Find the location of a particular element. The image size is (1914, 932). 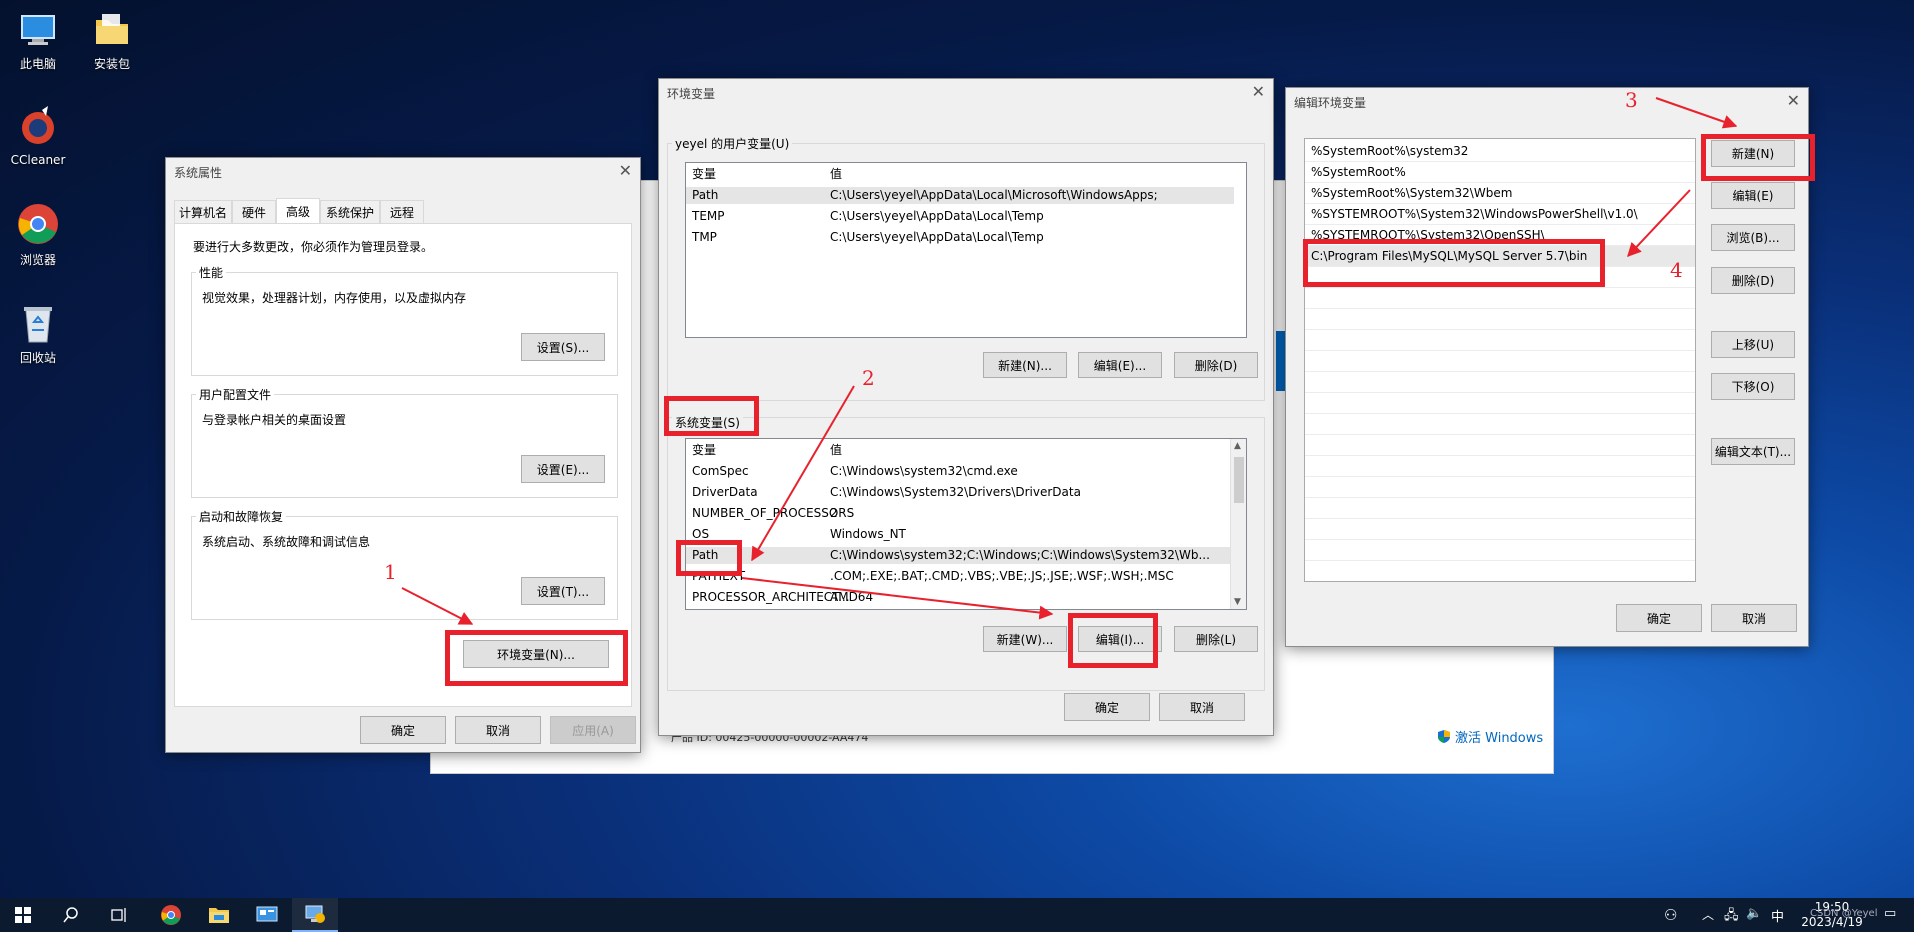

taskbar-control-panel is located at coordinates (267, 915).